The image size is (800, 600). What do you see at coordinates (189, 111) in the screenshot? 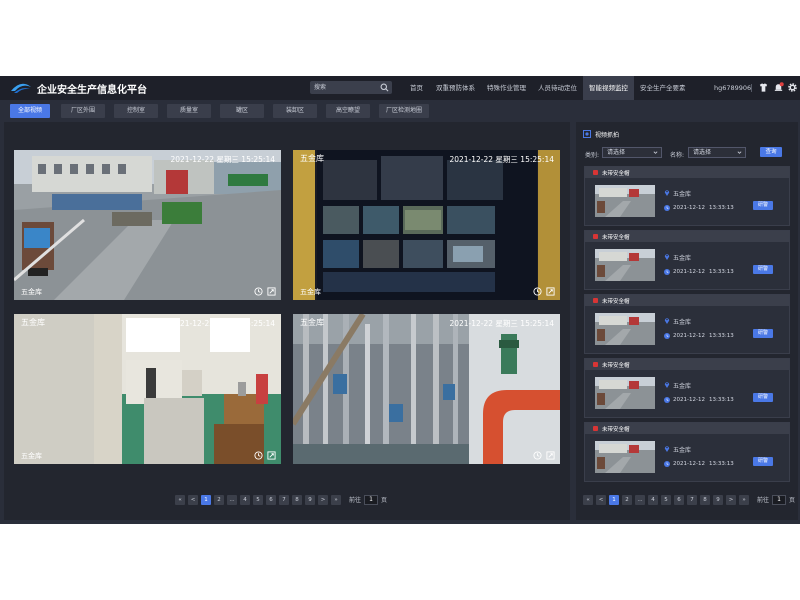
I see `tab-quality-room: 质量室` at bounding box center [189, 111].